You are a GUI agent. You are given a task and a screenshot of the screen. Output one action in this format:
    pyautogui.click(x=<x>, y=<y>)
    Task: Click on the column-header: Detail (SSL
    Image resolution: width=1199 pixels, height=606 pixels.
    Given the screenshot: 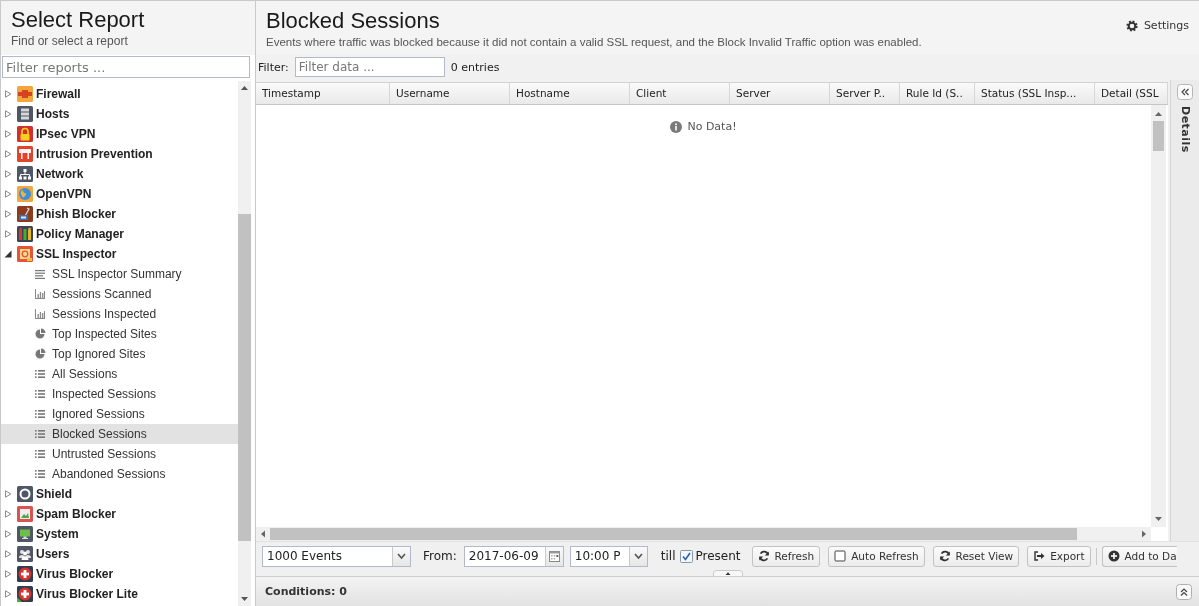 What is the action you would take?
    pyautogui.click(x=1131, y=93)
    